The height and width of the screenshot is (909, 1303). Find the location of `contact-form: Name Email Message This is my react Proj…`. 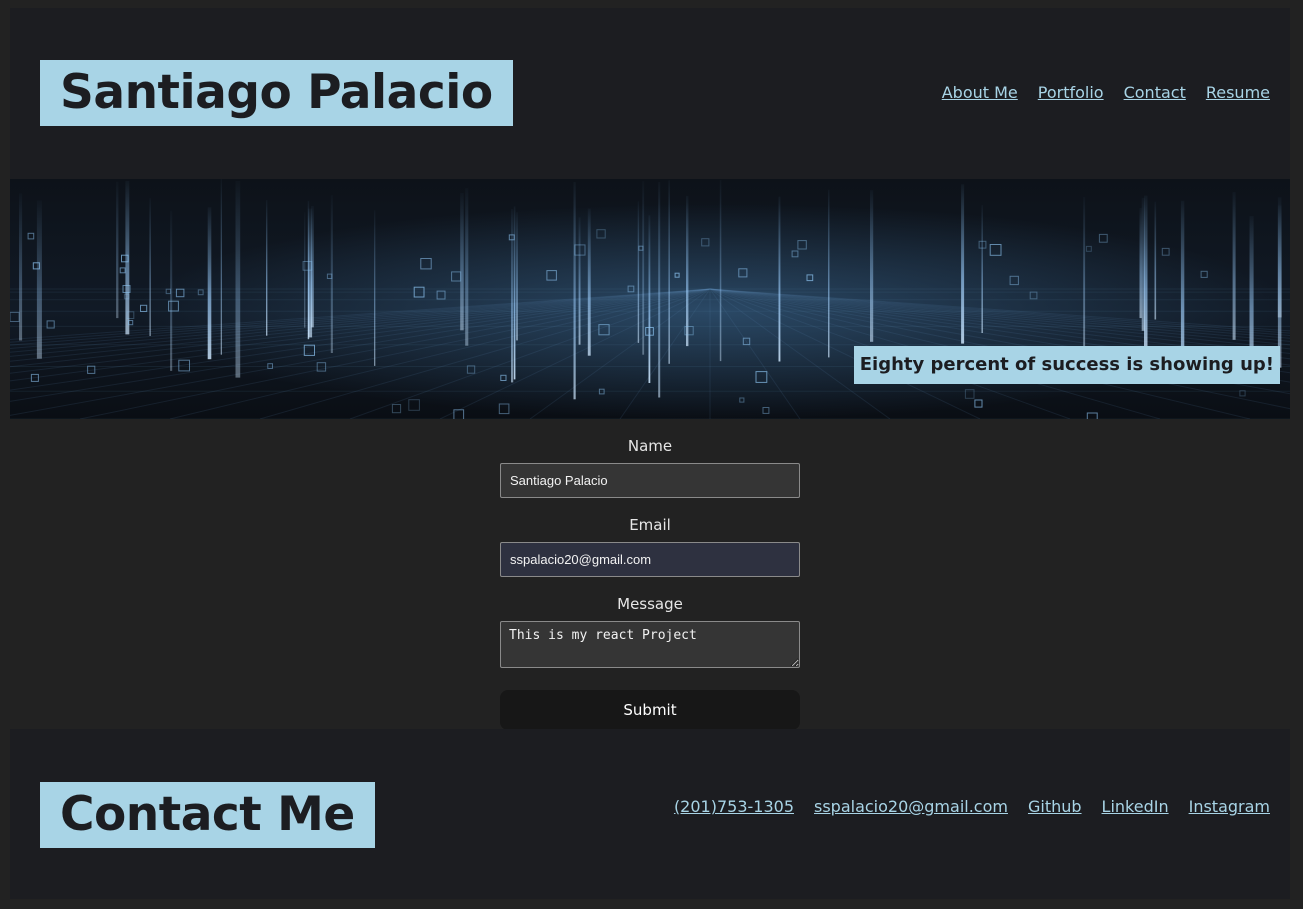

contact-form: Name Email Message This is my react Proj… is located at coordinates (650, 582).